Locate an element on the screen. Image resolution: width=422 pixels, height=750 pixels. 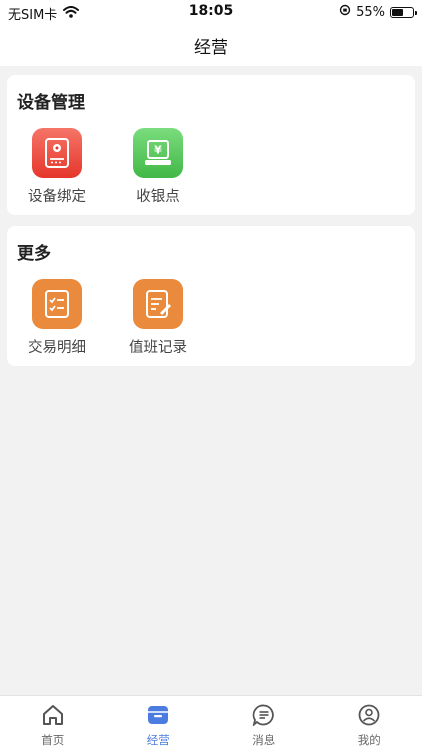
checklist-icon is located at coordinates (57, 304).